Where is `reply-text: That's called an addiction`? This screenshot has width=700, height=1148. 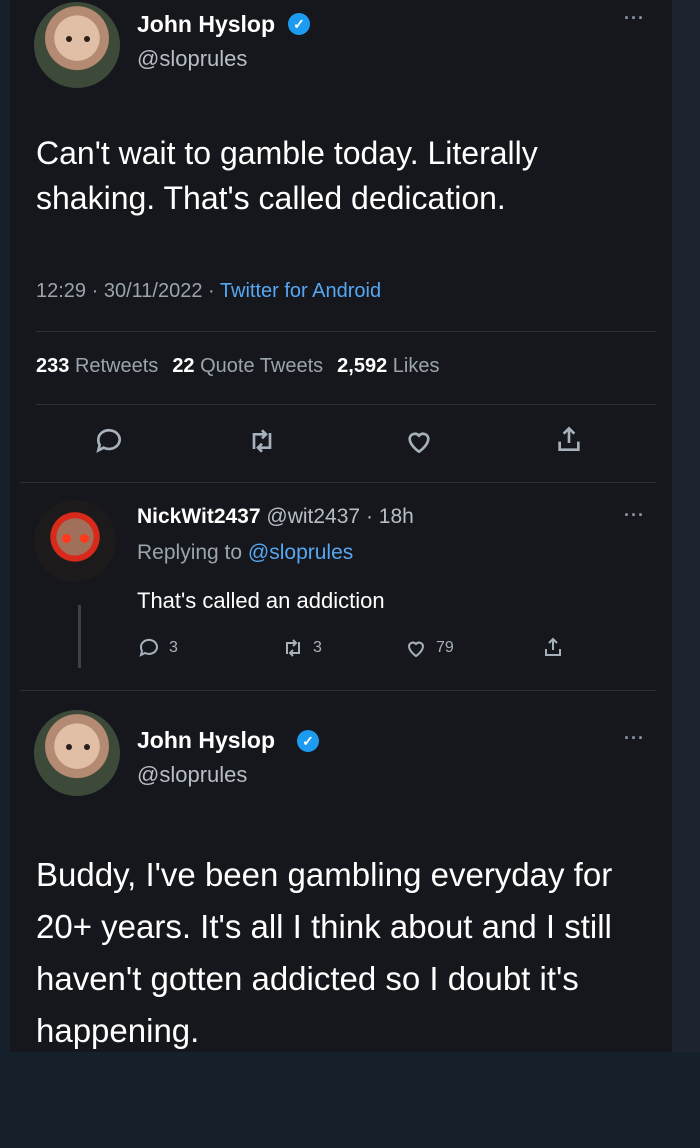
reply-text: That's called an addiction is located at coordinates (261, 600).